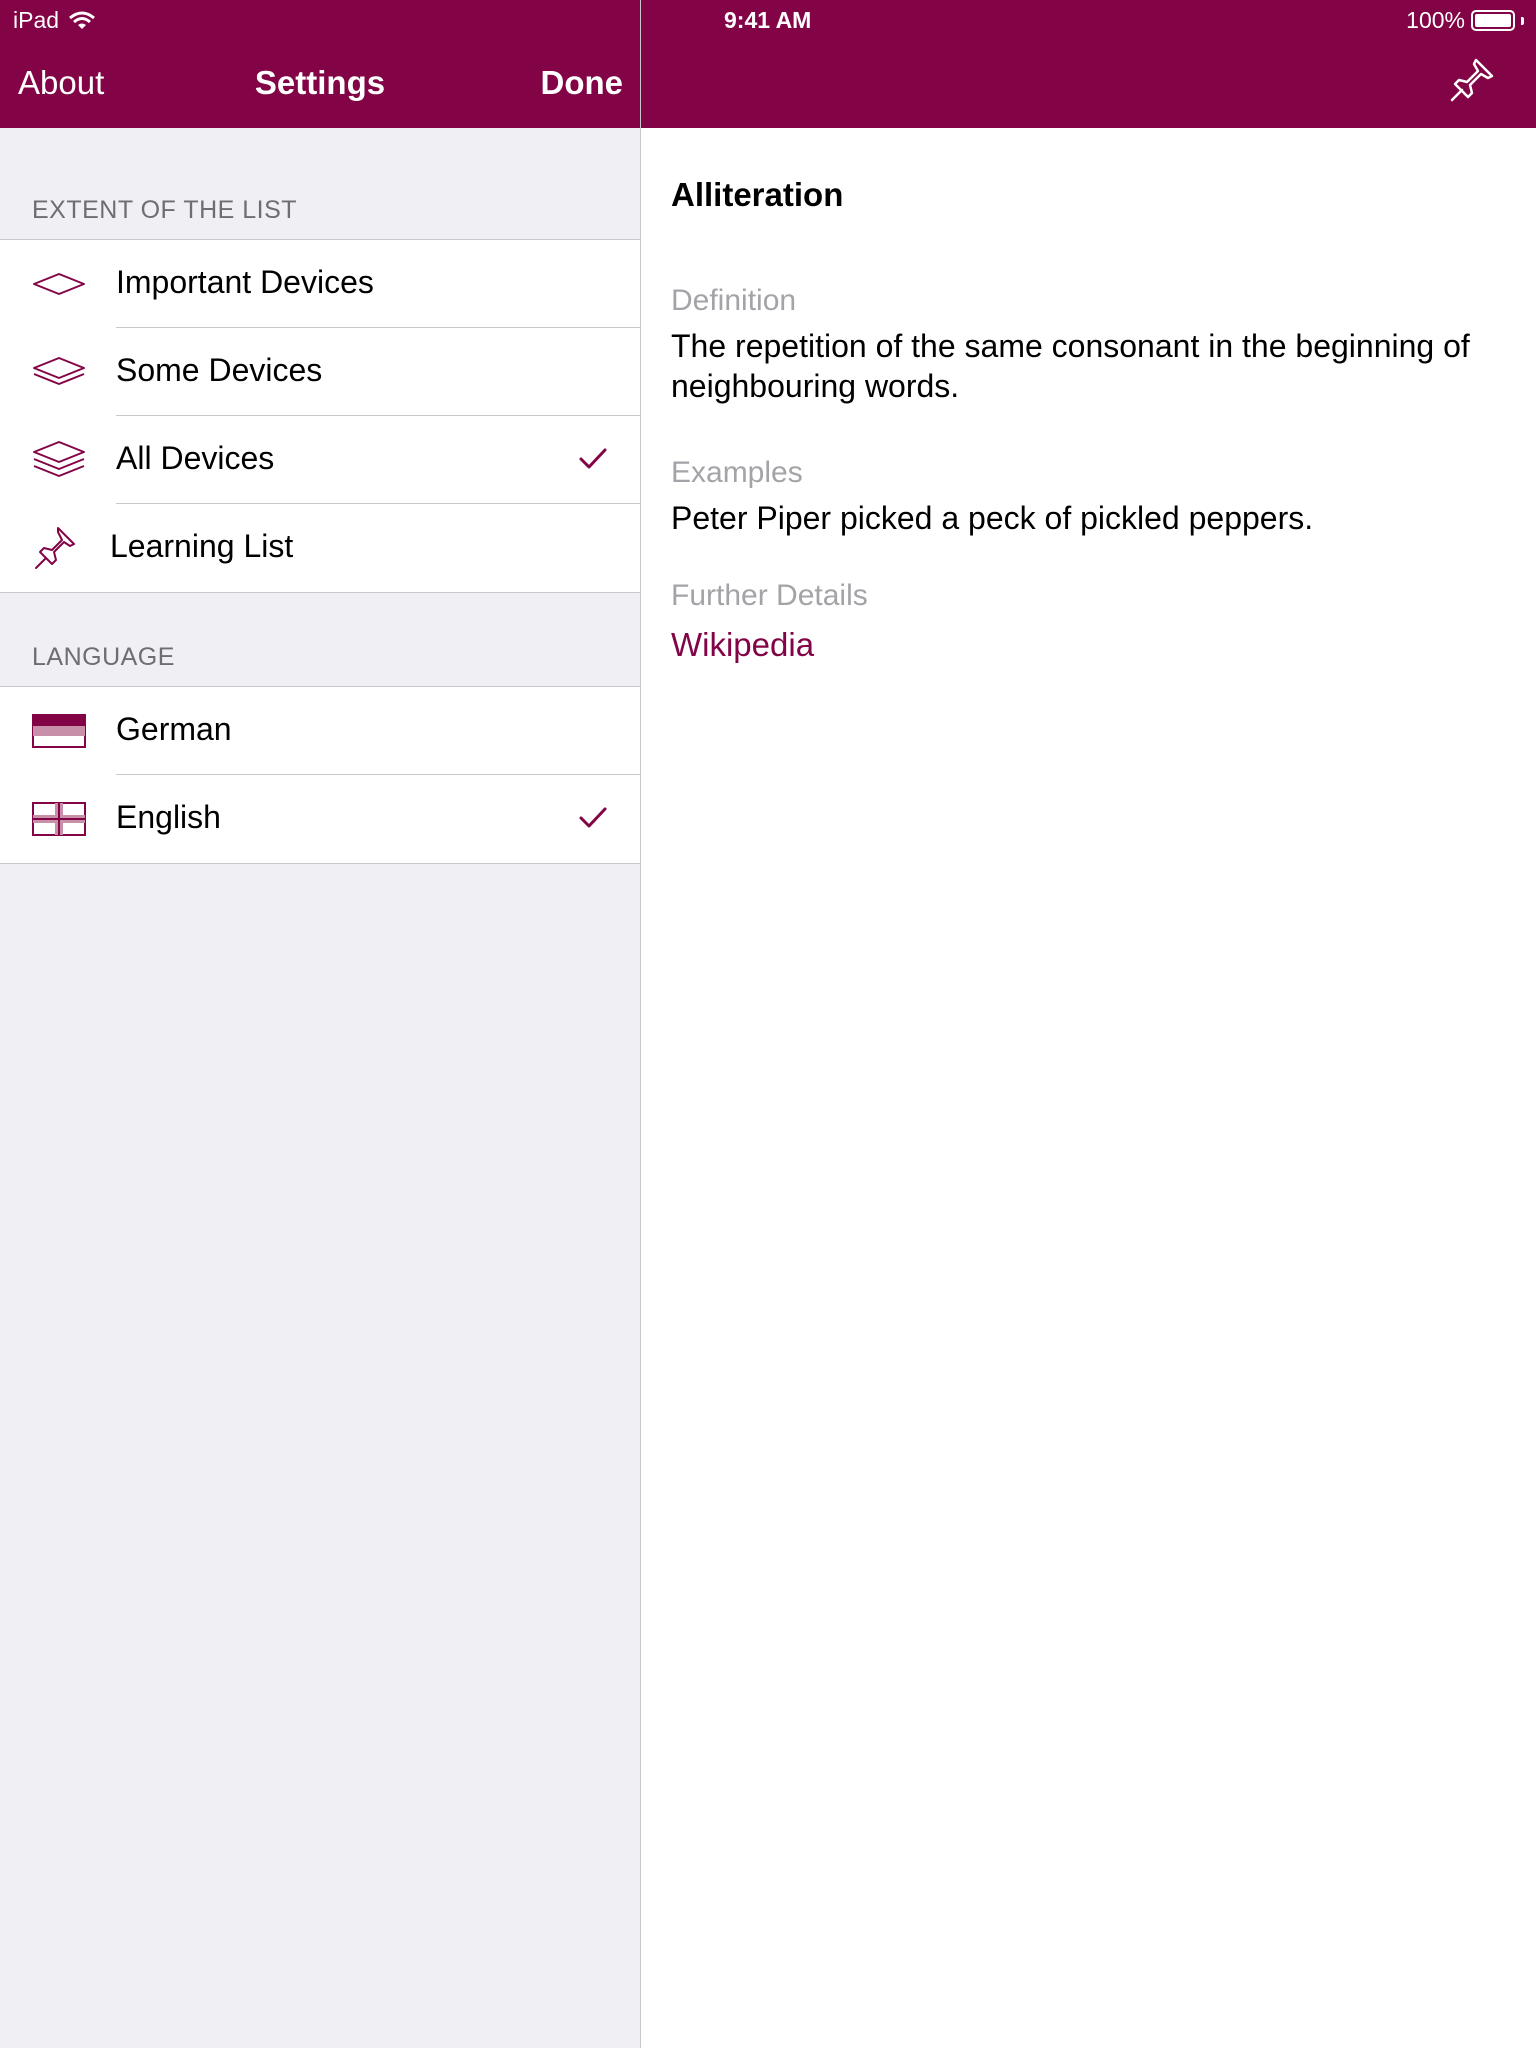 This screenshot has height=2048, width=1536. Describe the element at coordinates (59, 819) in the screenshot. I see `english-flag-icon` at that location.